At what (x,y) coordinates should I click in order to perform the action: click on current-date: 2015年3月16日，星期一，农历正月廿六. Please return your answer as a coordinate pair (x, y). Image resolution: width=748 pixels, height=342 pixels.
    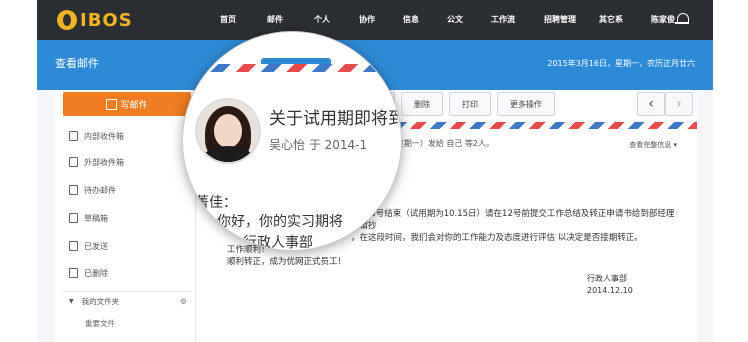
    Looking at the image, I should click on (621, 63).